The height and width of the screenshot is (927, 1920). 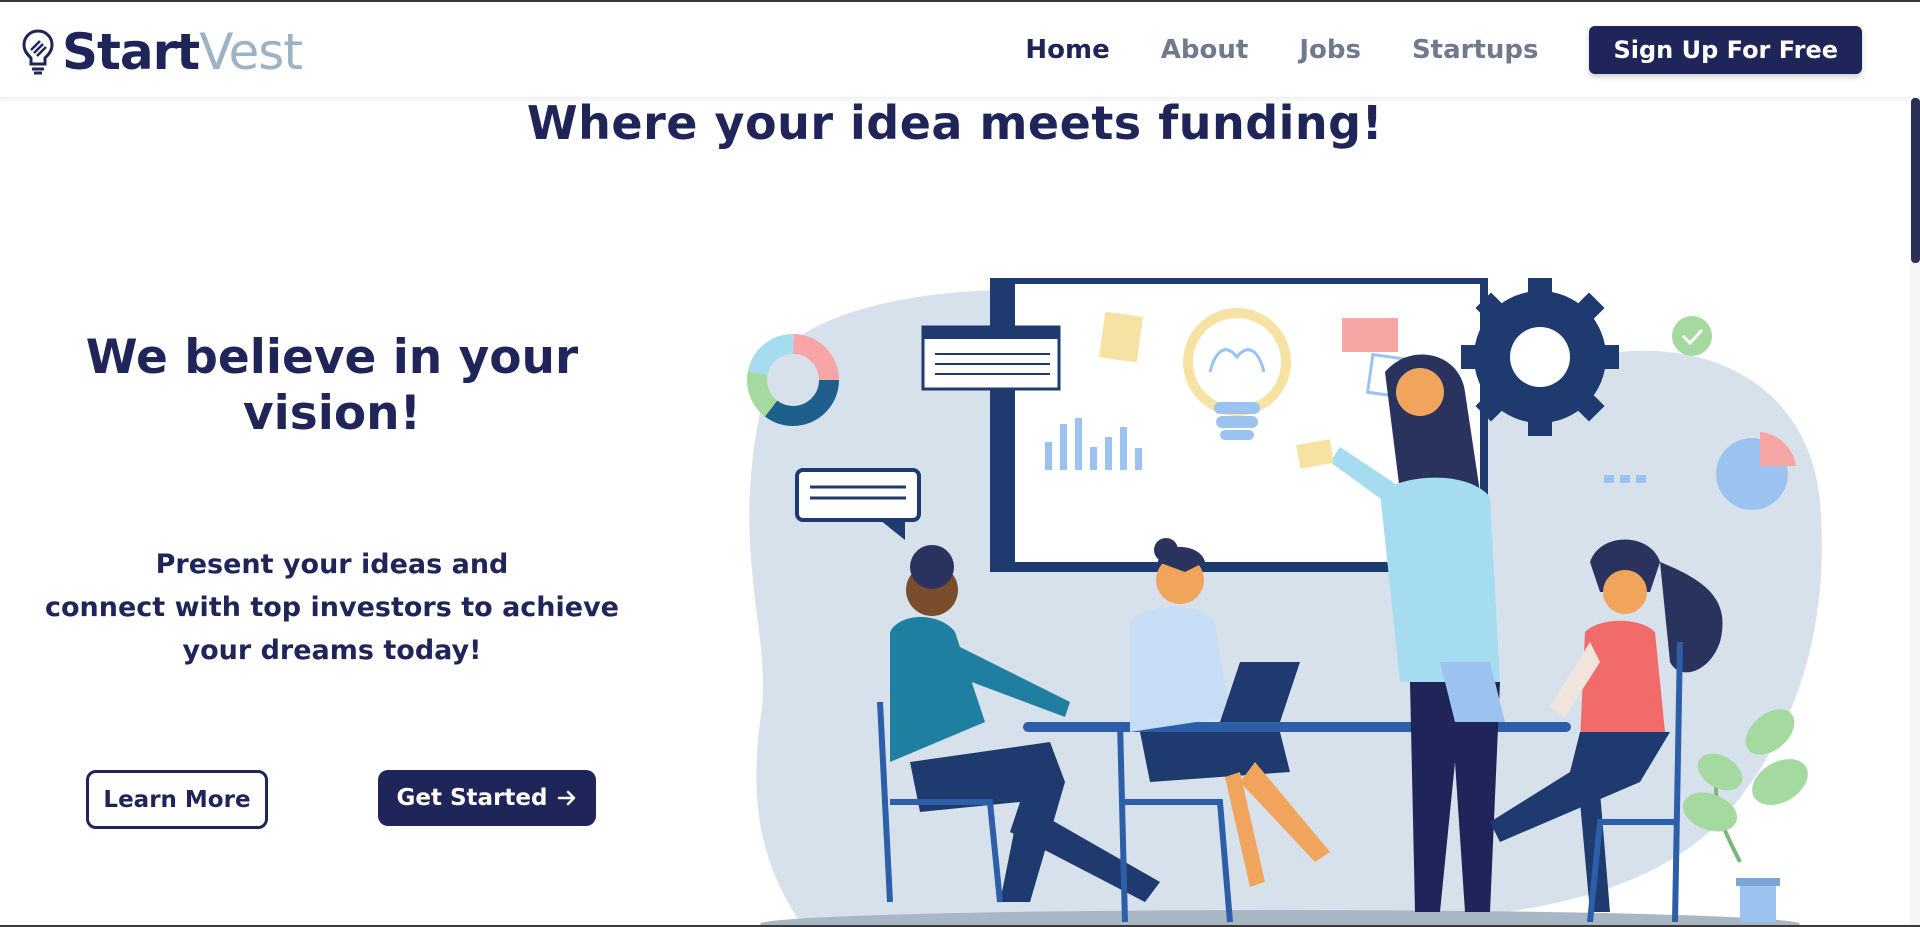 I want to click on arrow-right-icon, so click(x=567, y=798).